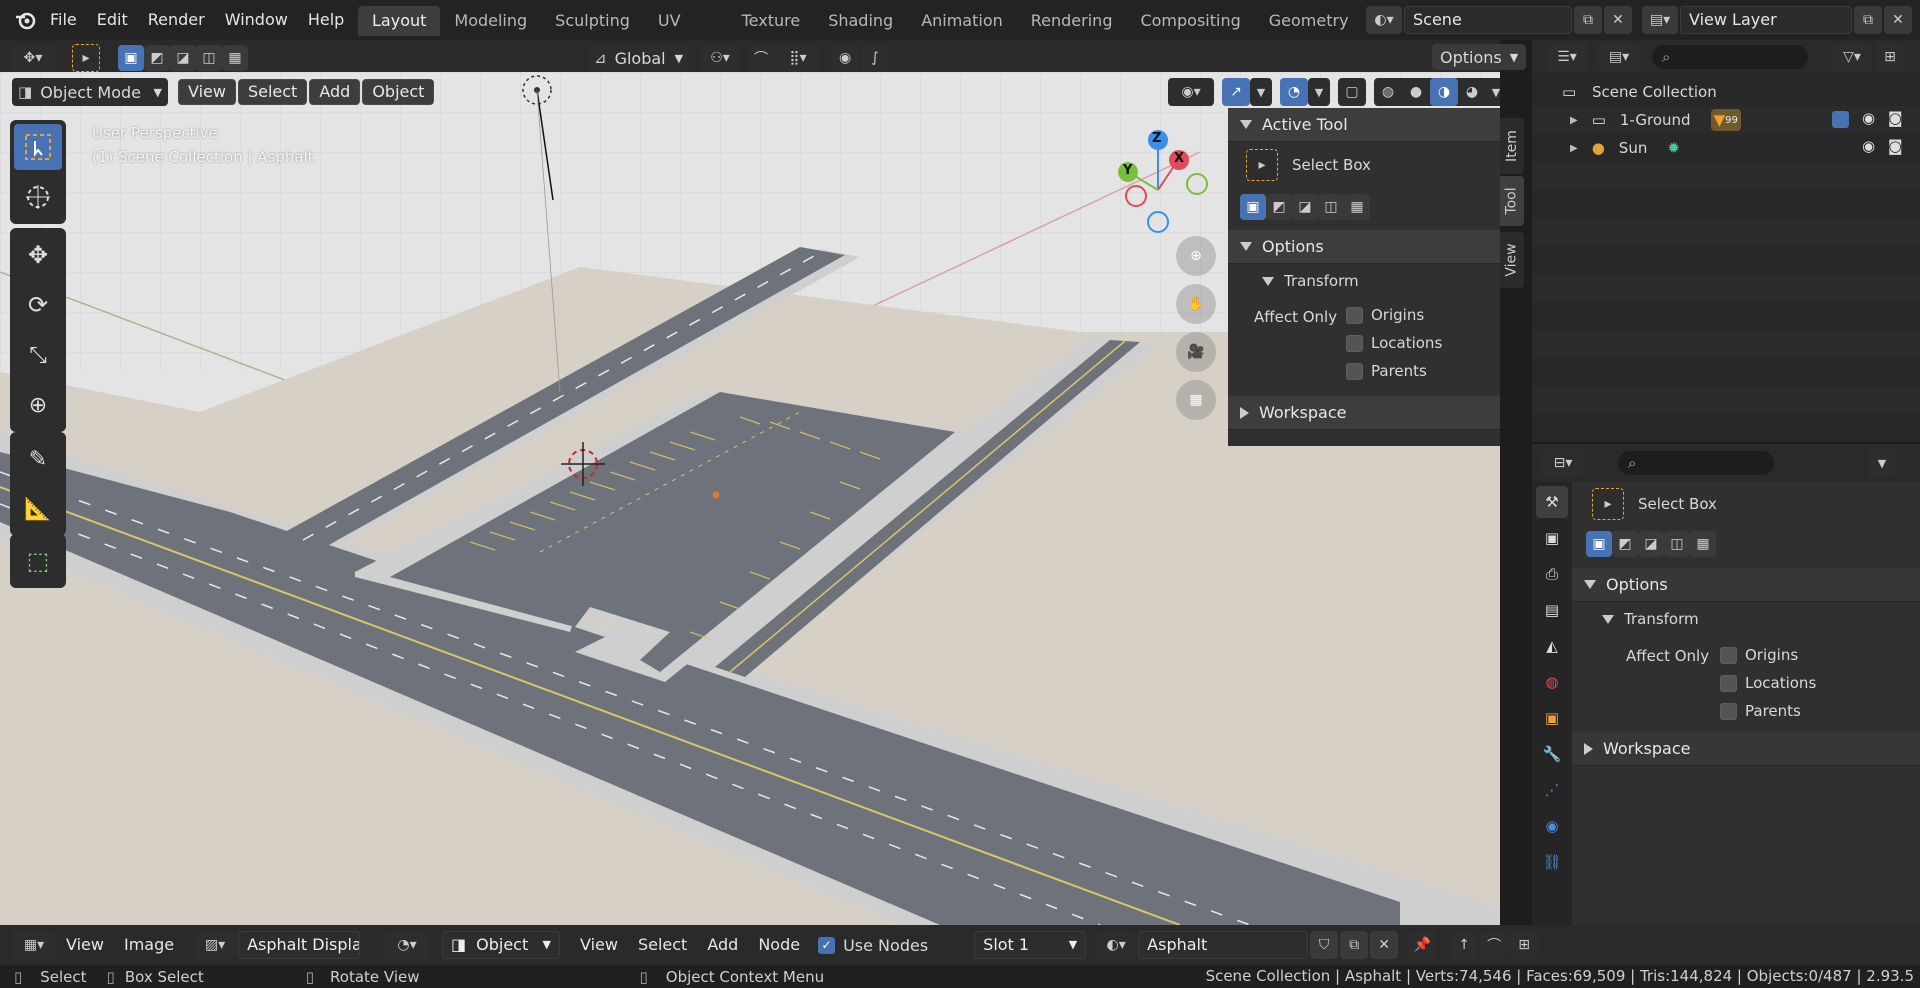  What do you see at coordinates (38, 147) in the screenshot?
I see `select-box-tool-icon` at bounding box center [38, 147].